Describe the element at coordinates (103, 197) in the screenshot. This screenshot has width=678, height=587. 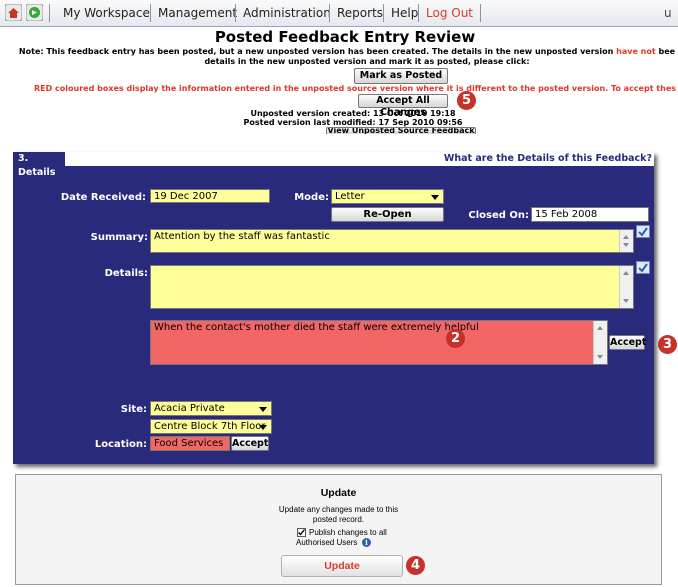
I see `date-received-label: Date Received:` at that location.